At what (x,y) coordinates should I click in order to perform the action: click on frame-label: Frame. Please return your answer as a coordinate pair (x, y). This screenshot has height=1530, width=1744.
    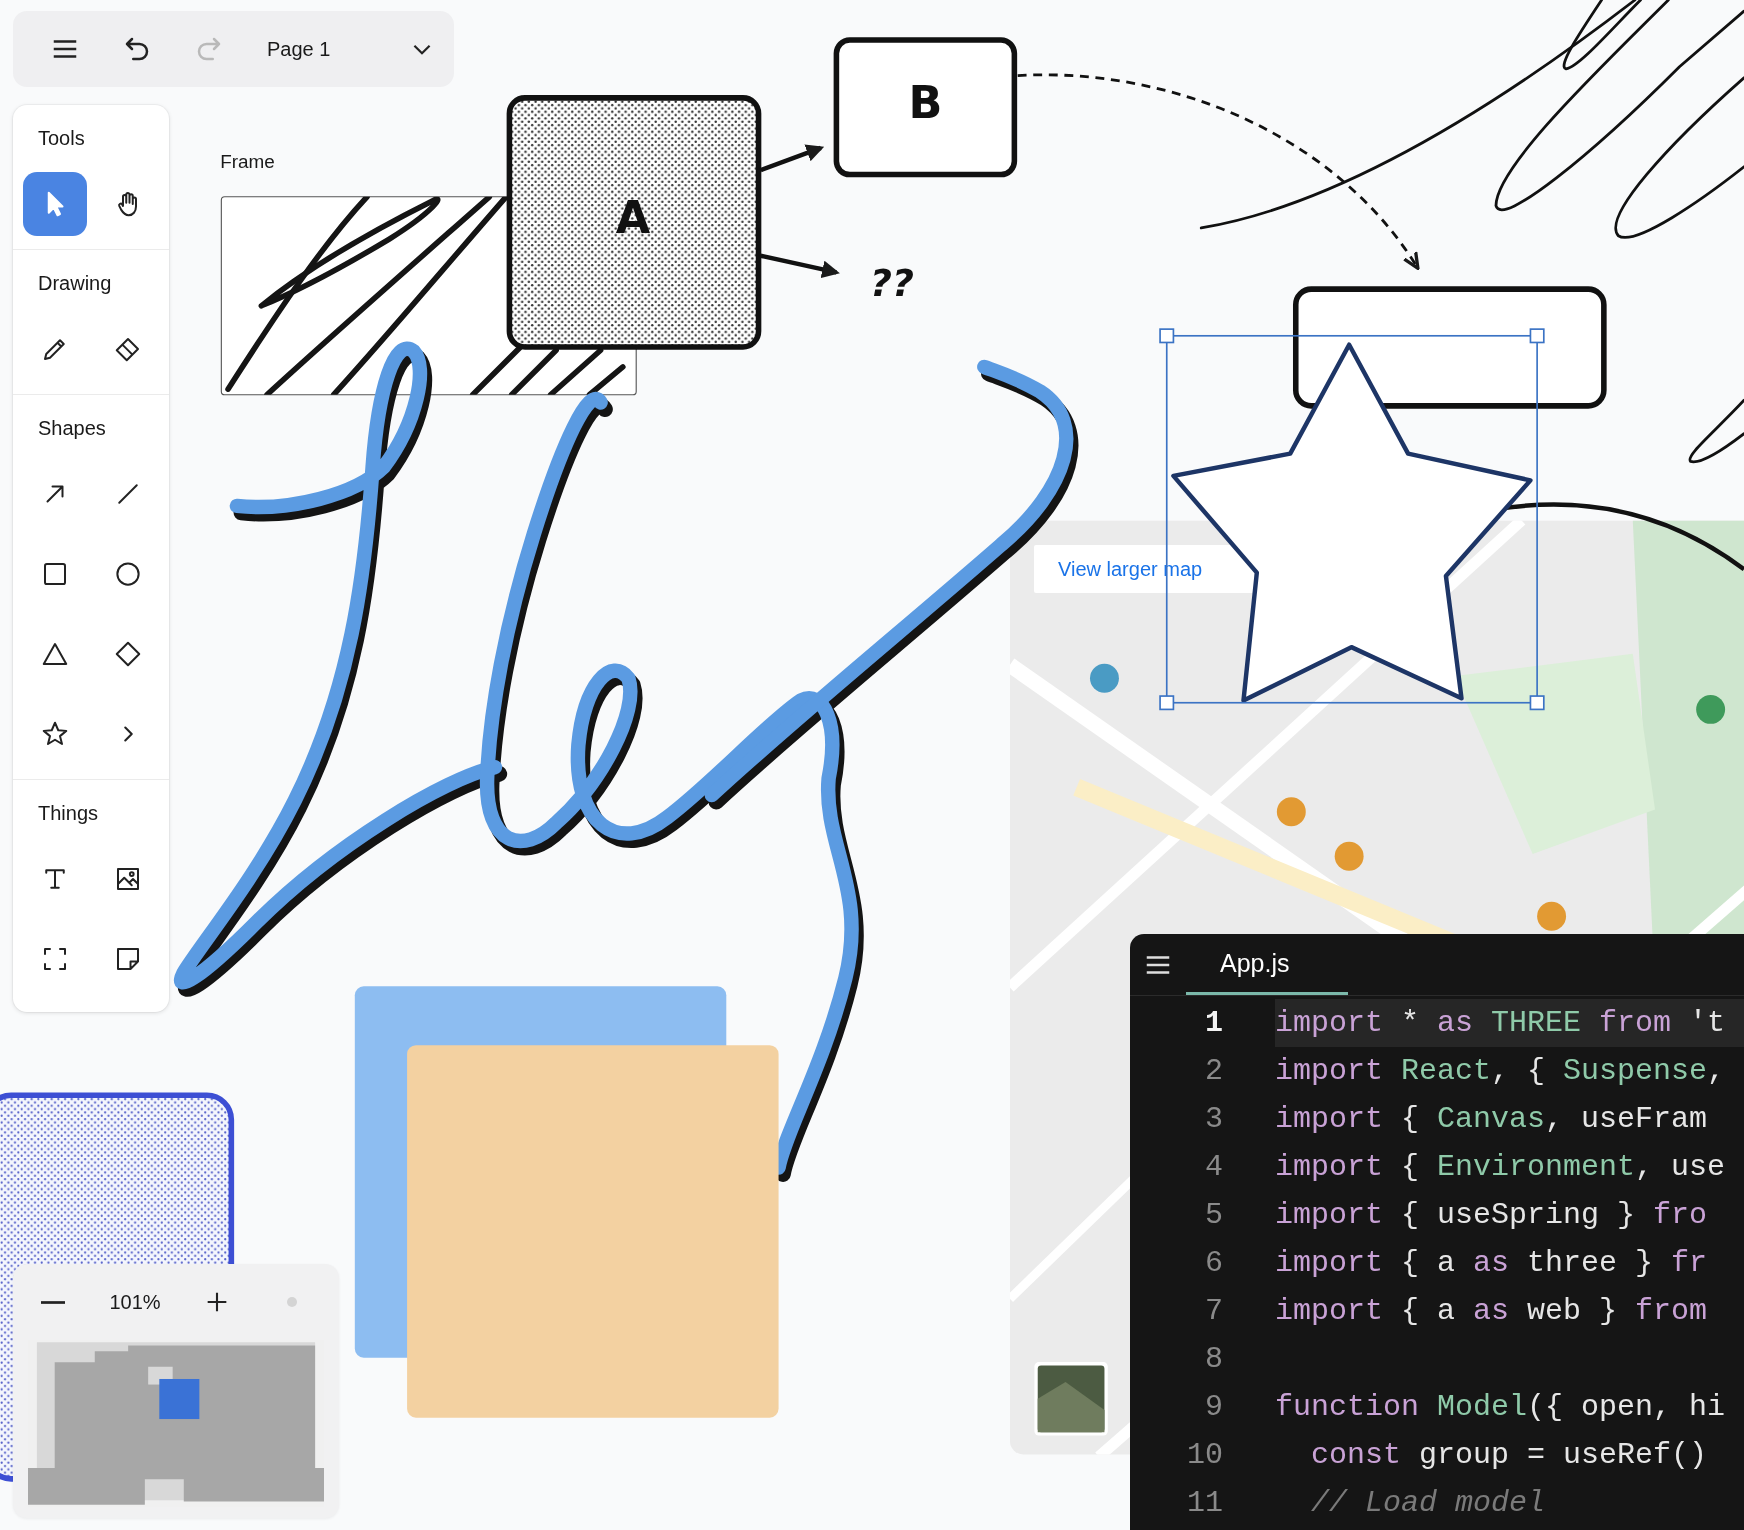
    Looking at the image, I should click on (247, 161).